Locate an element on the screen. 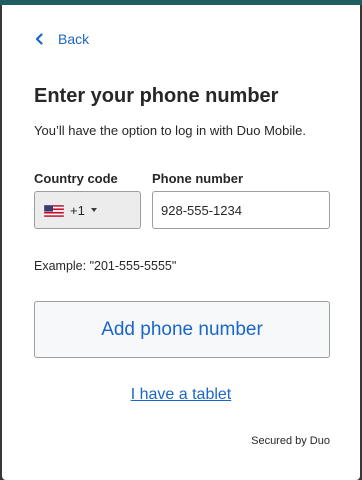  phone-example-hint: Example: "201-555-5555" is located at coordinates (105, 266).